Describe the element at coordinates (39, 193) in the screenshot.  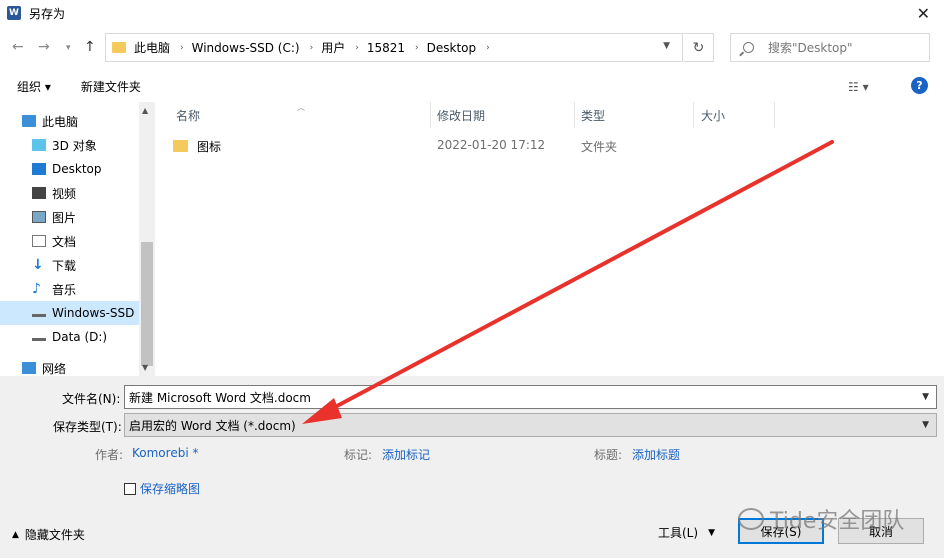
I see `video-icon` at that location.